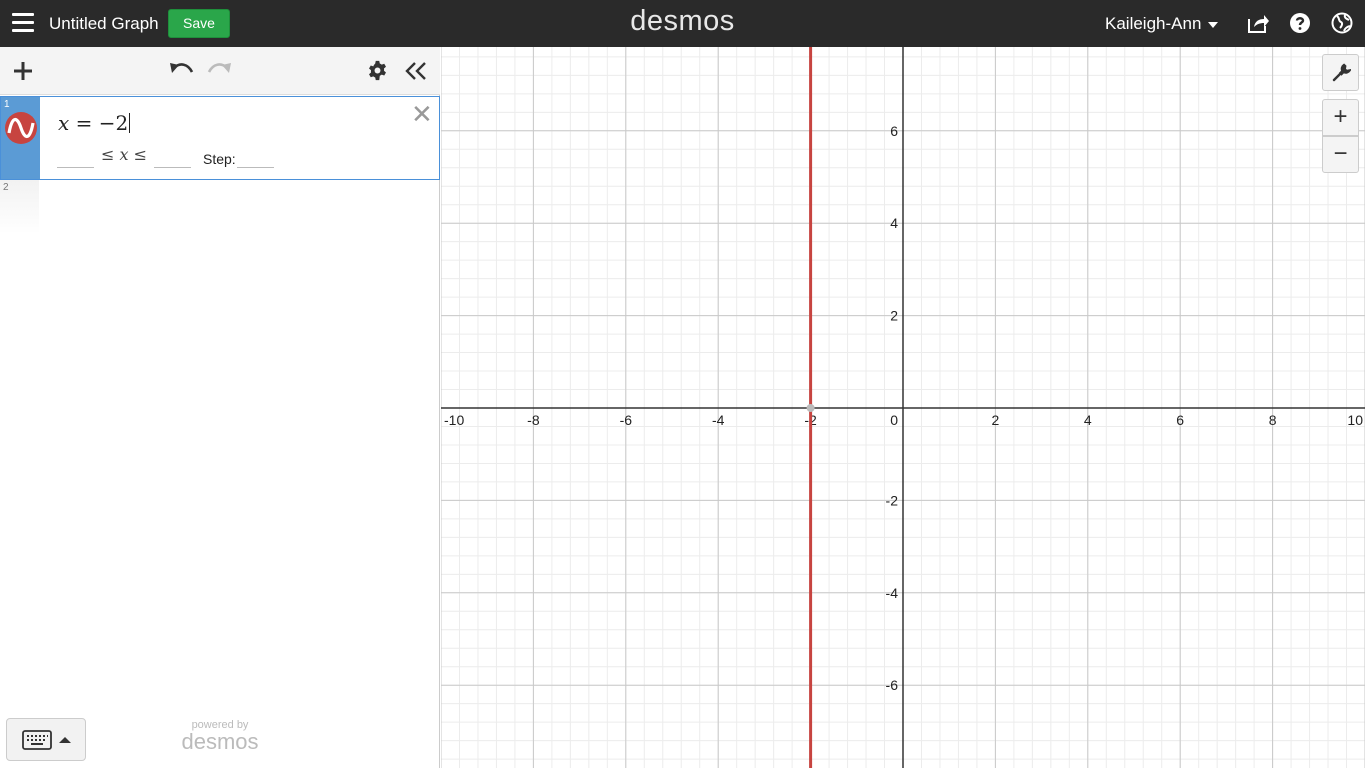  I want to click on keyboard-toggle-button, so click(46, 739).